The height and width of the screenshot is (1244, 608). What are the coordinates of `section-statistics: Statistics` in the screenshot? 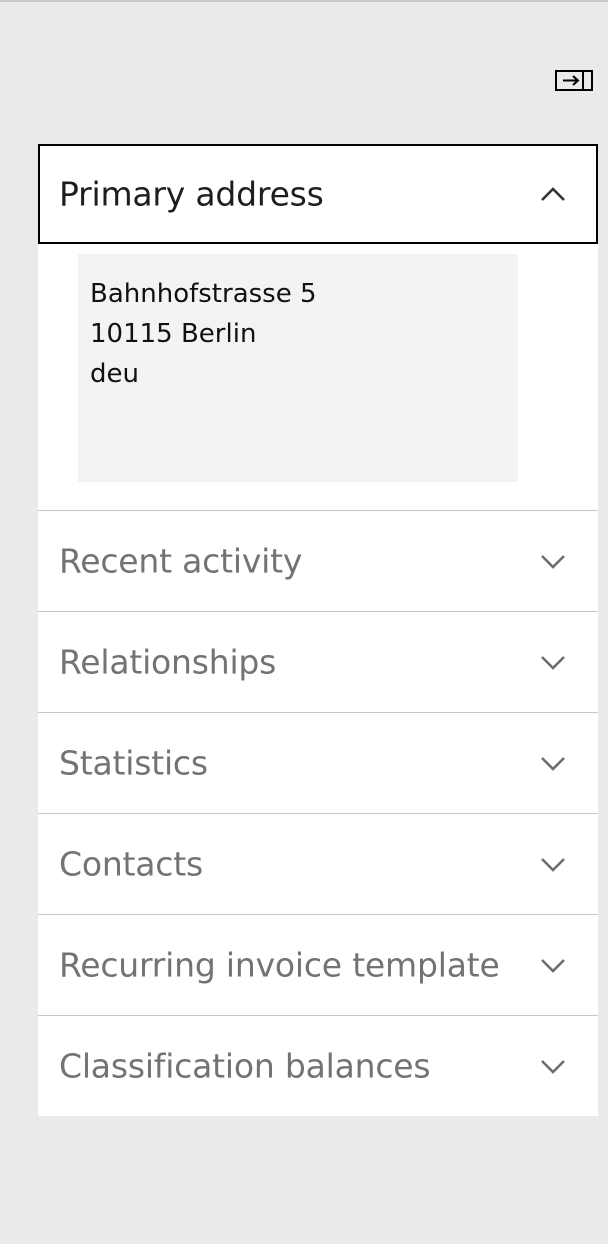 It's located at (318, 762).